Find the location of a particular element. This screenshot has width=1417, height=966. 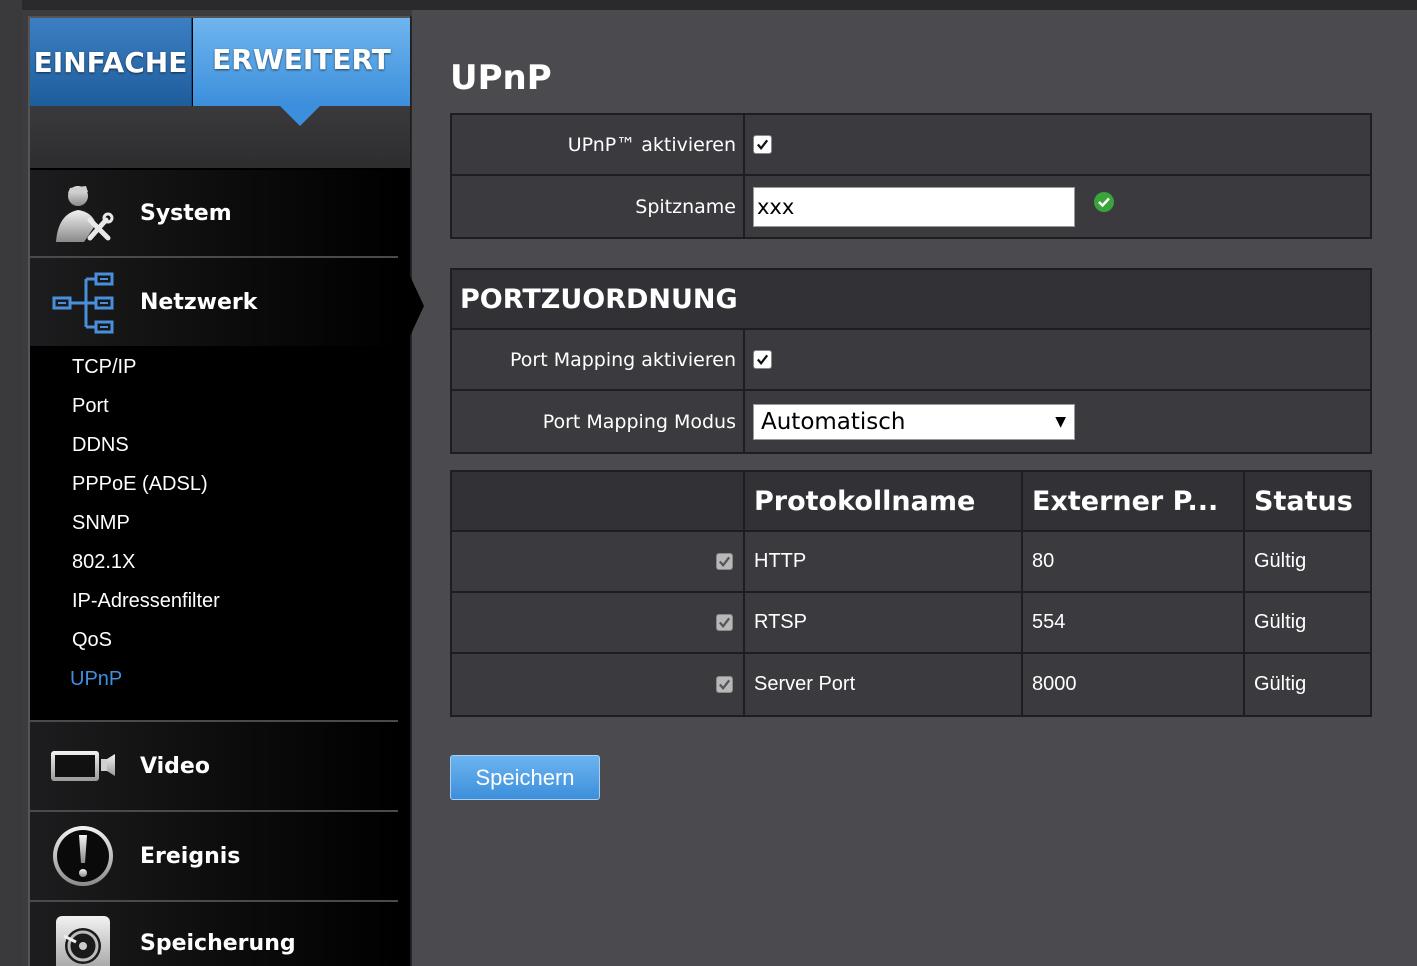

sidebar-item-tcpip: TCP/IP is located at coordinates (104, 367).